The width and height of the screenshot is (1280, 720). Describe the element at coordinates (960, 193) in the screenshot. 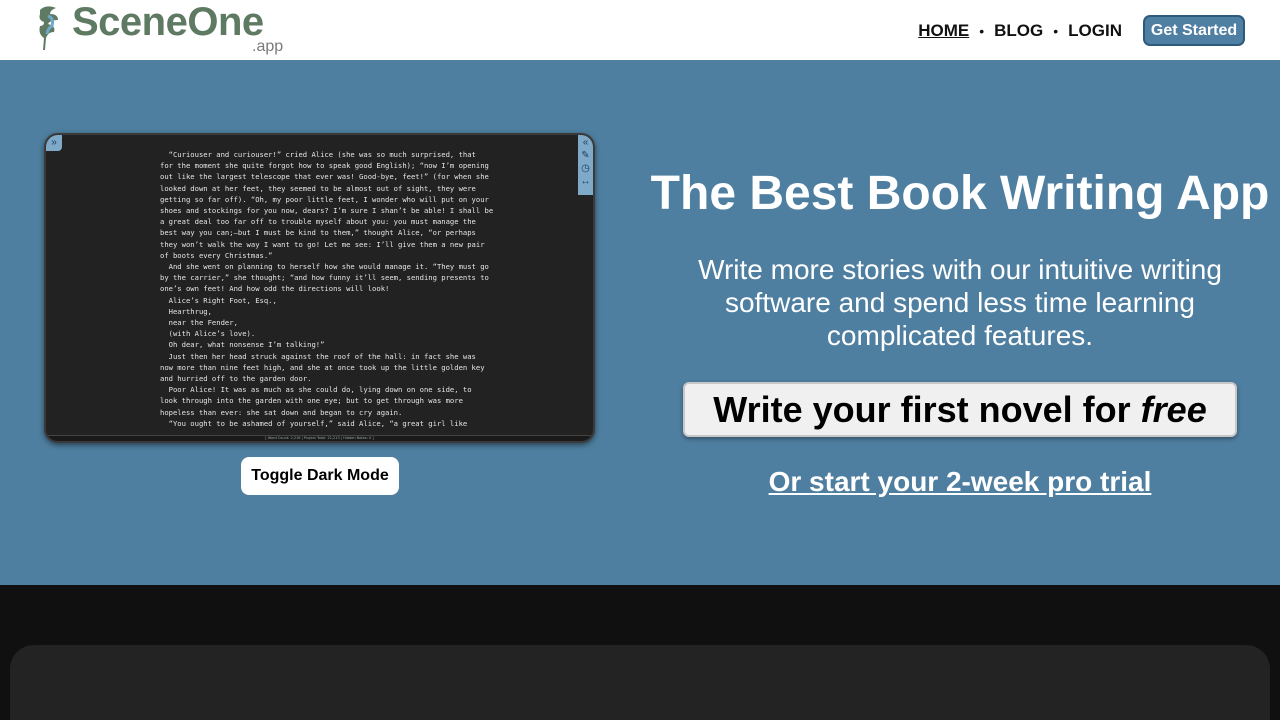

I see `hero-title: The Best Book Writing App` at that location.